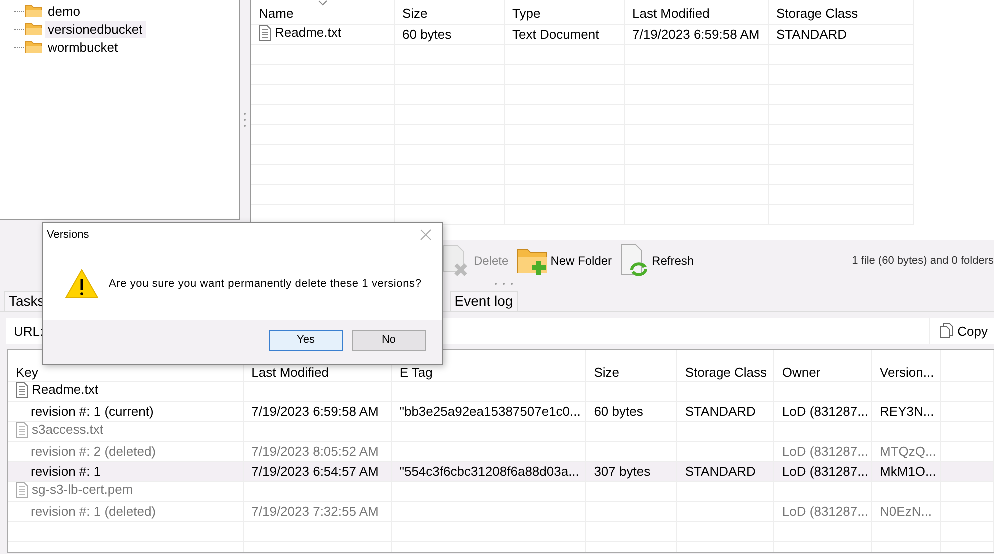 This screenshot has height=554, width=994. I want to click on dialog-message: Are you sure you want permanently delete these 1 versions?, so click(265, 284).